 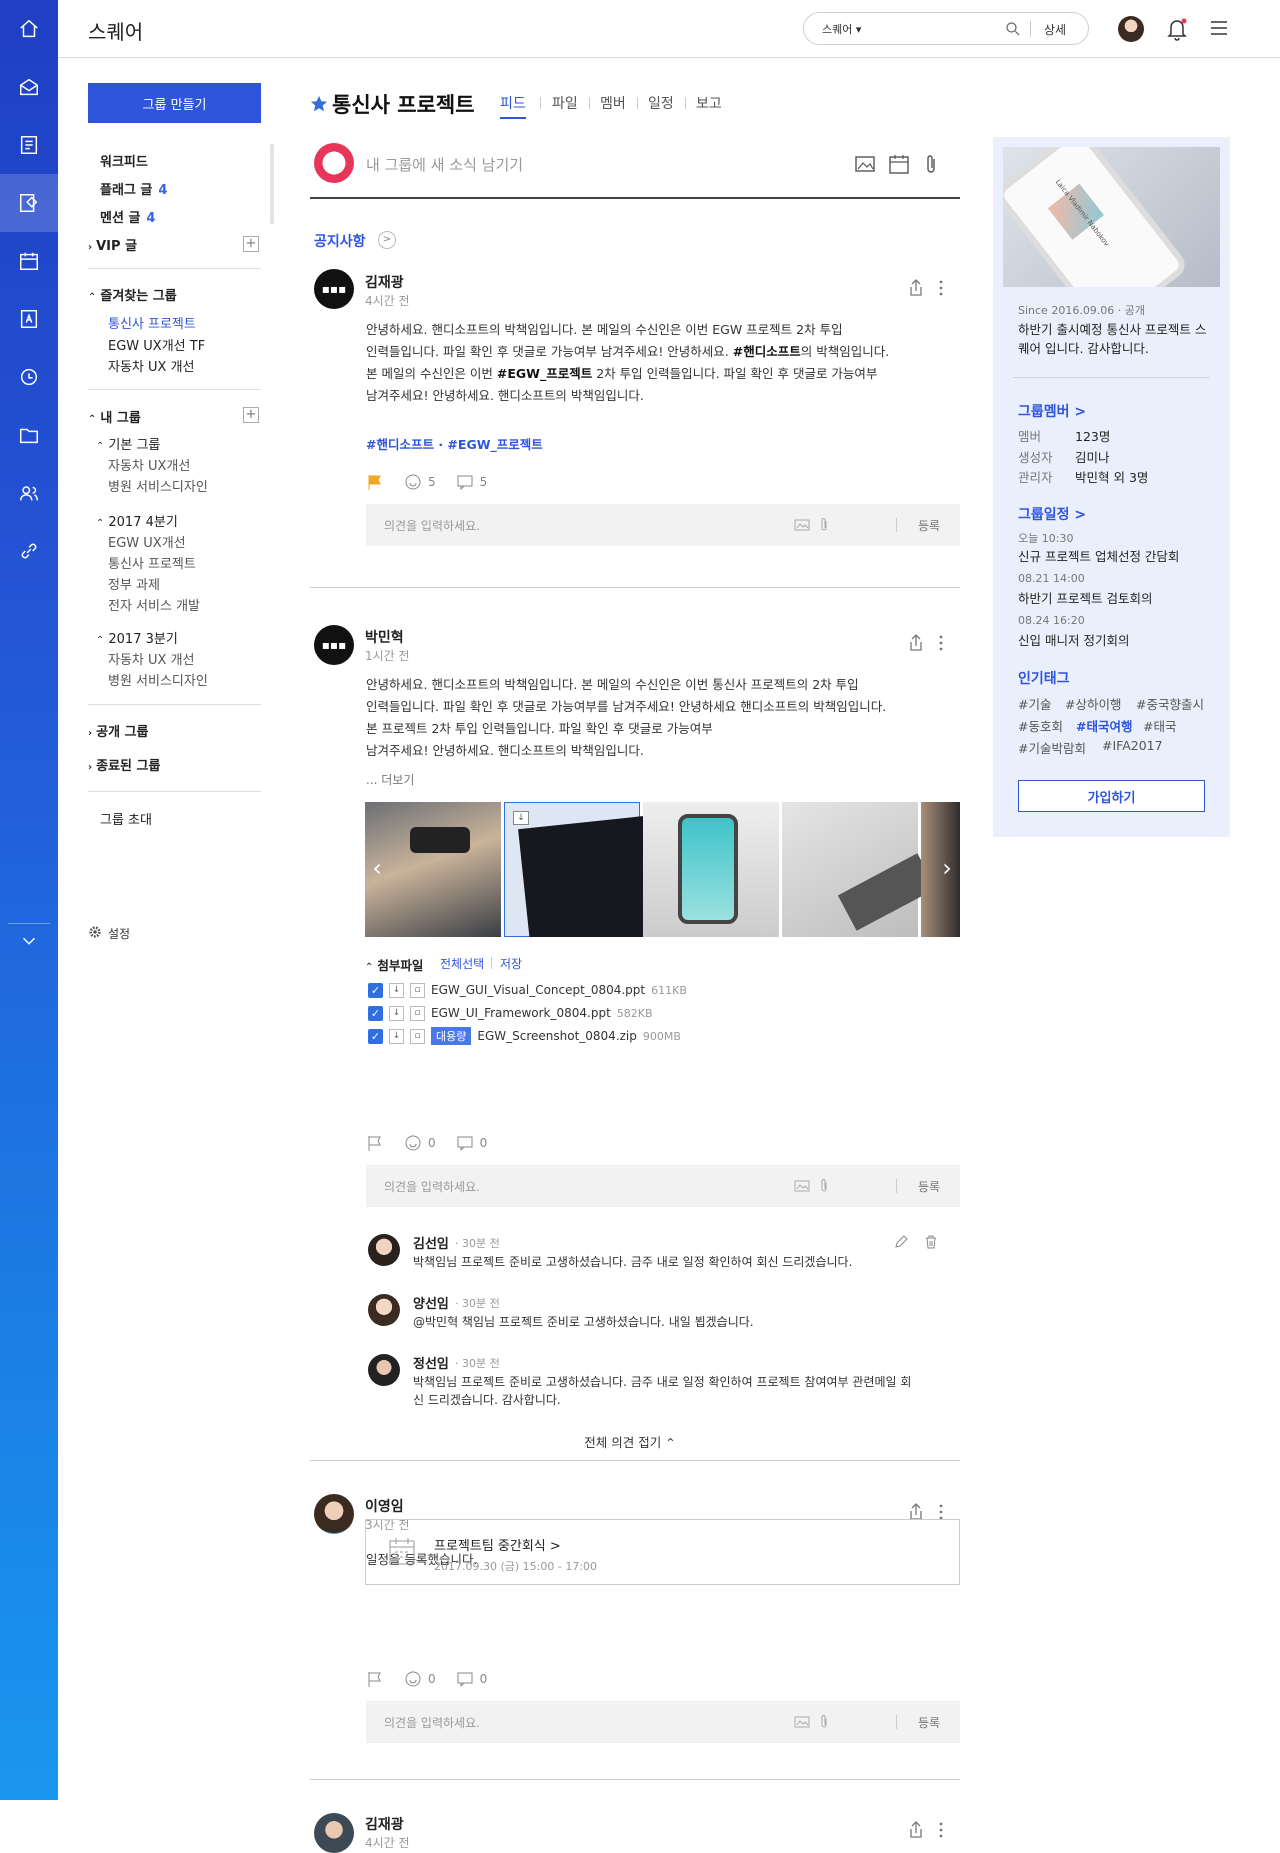 What do you see at coordinates (497, 1544) in the screenshot?
I see `schedule-title: 프로젝트팀 중간회식 >` at bounding box center [497, 1544].